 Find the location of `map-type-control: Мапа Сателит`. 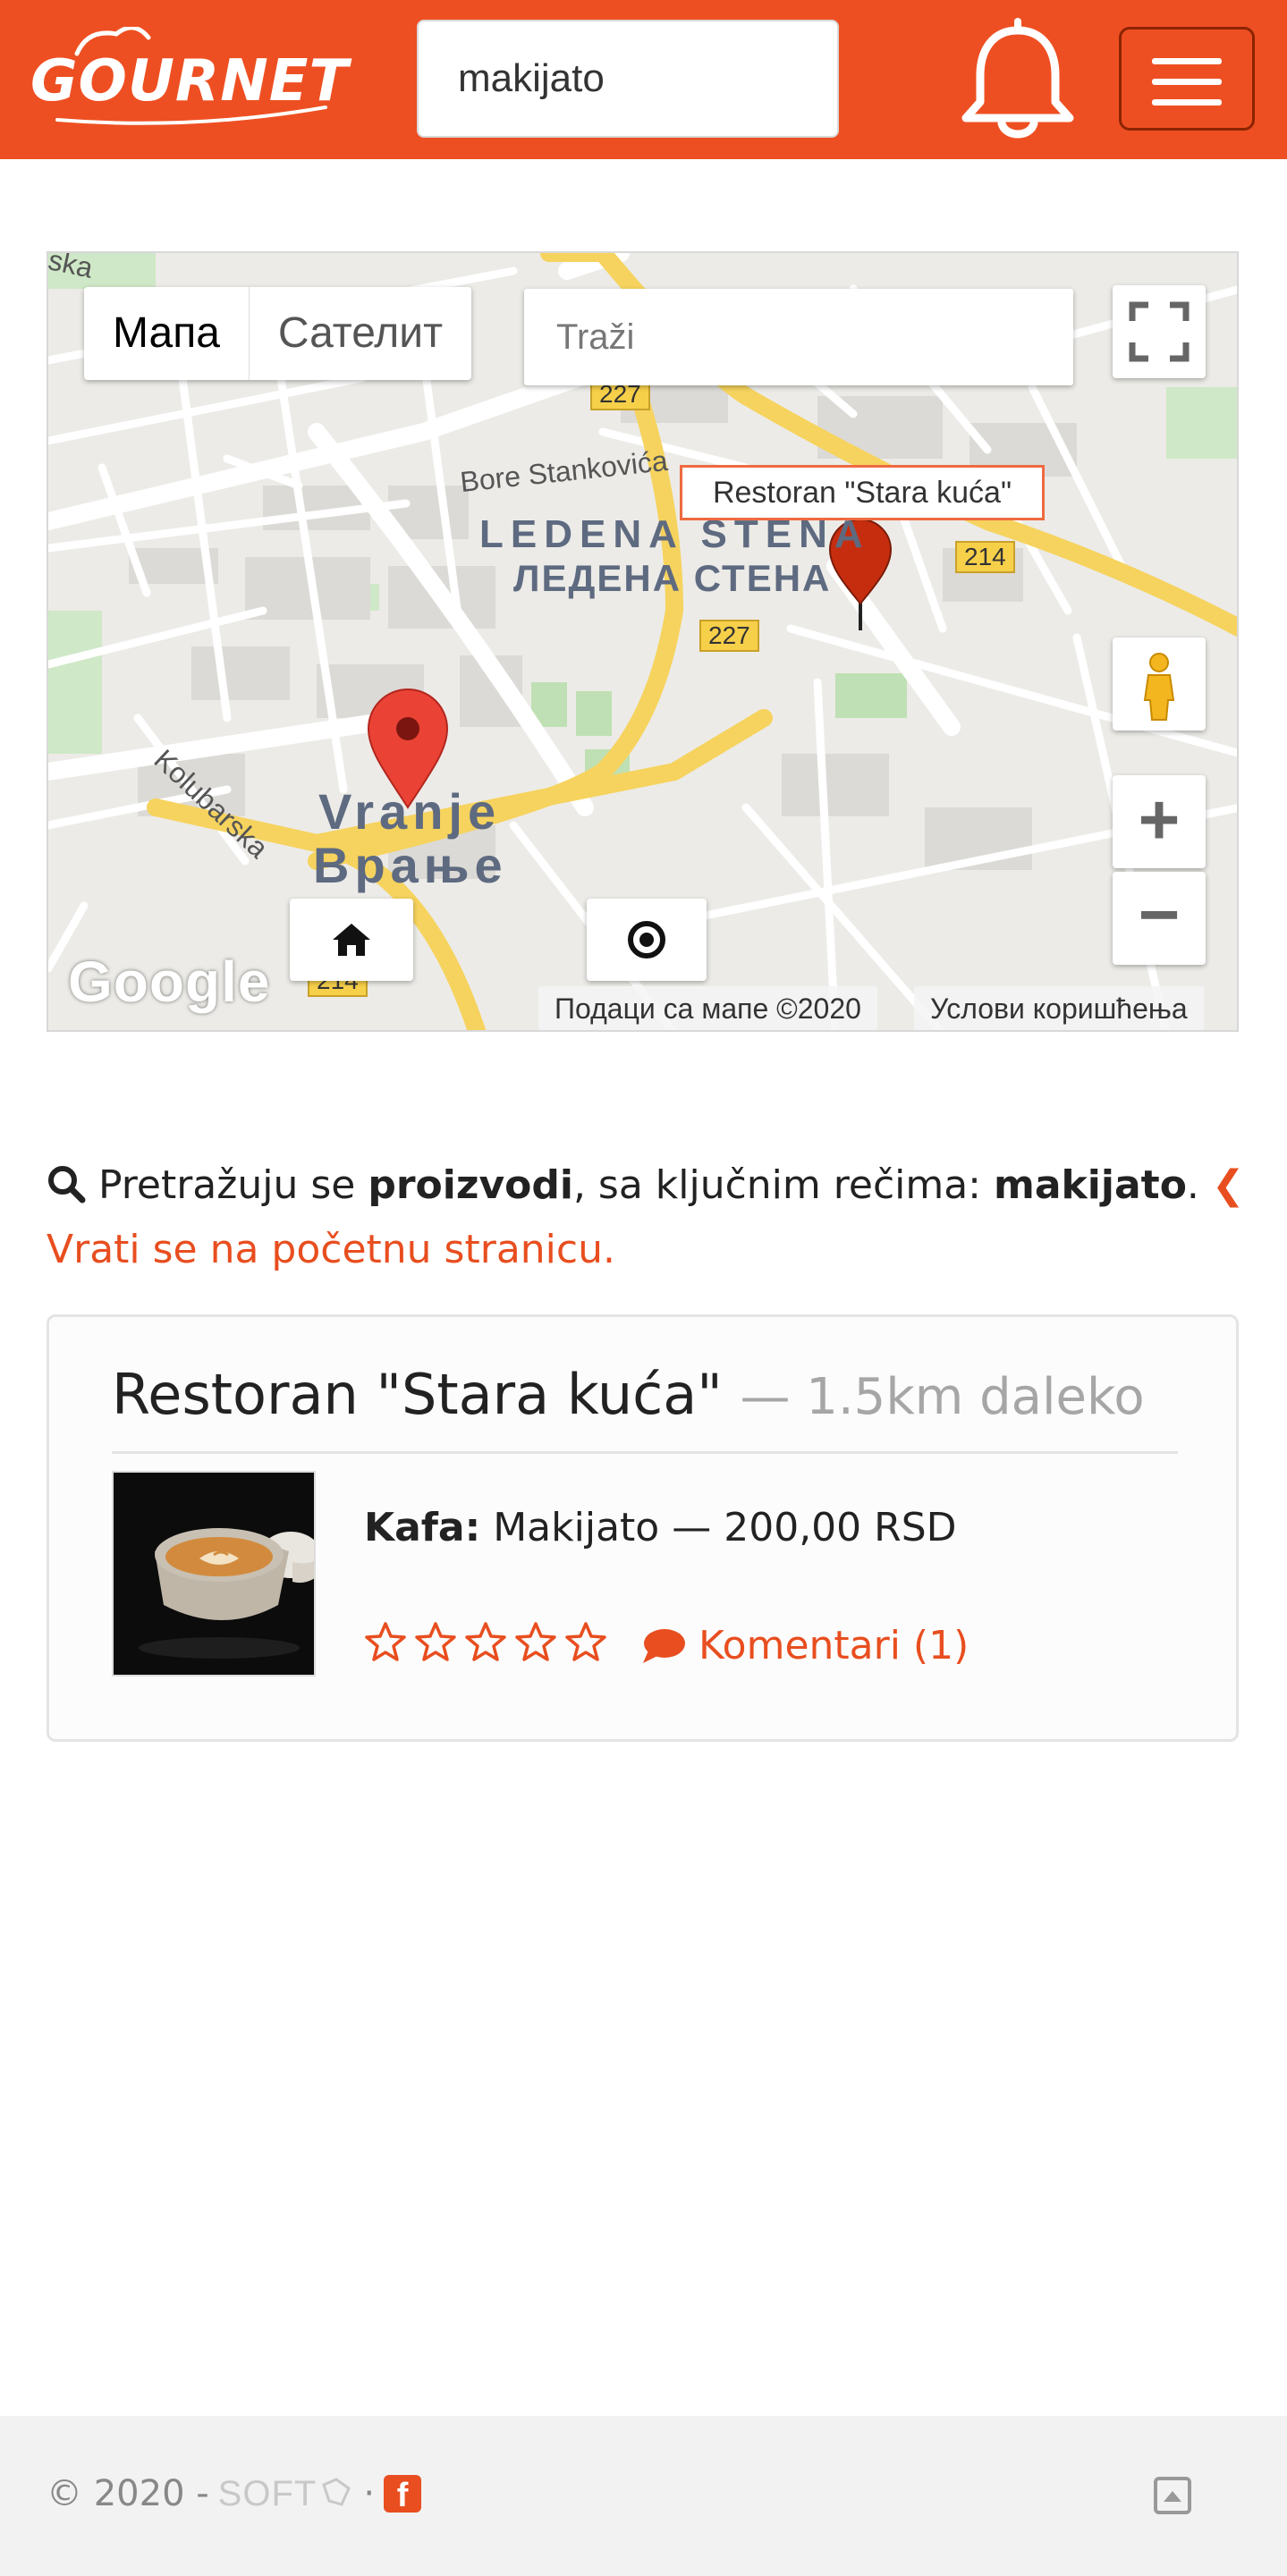

map-type-control: Мапа Сателит is located at coordinates (278, 333).